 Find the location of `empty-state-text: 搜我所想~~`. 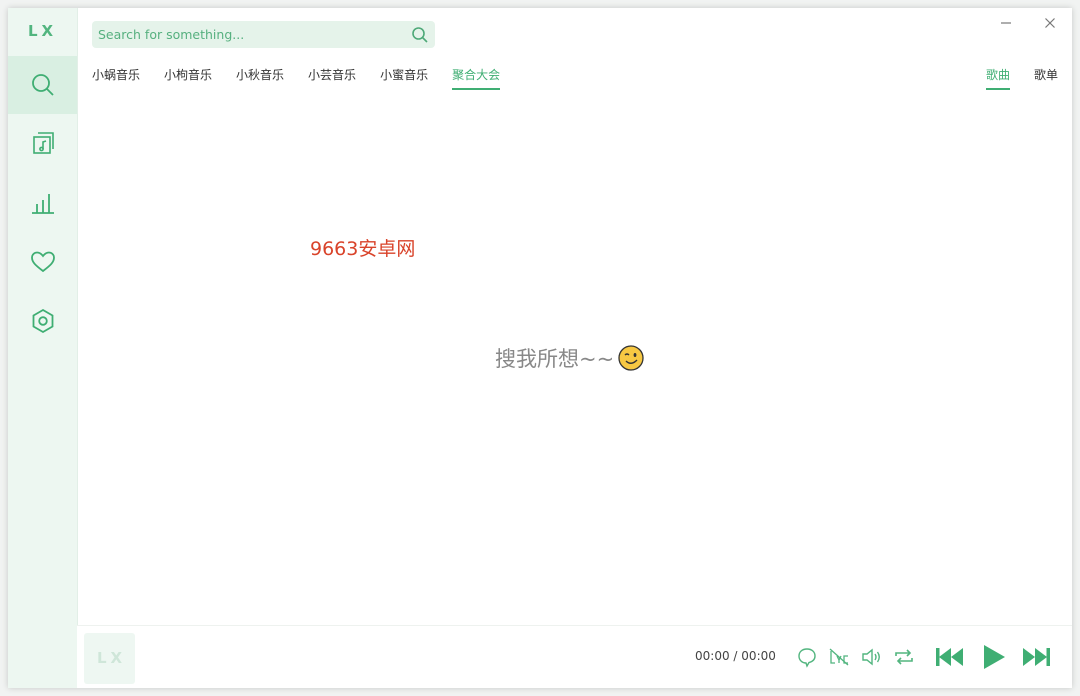

empty-state-text: 搜我所想~~ is located at coordinates (555, 359).